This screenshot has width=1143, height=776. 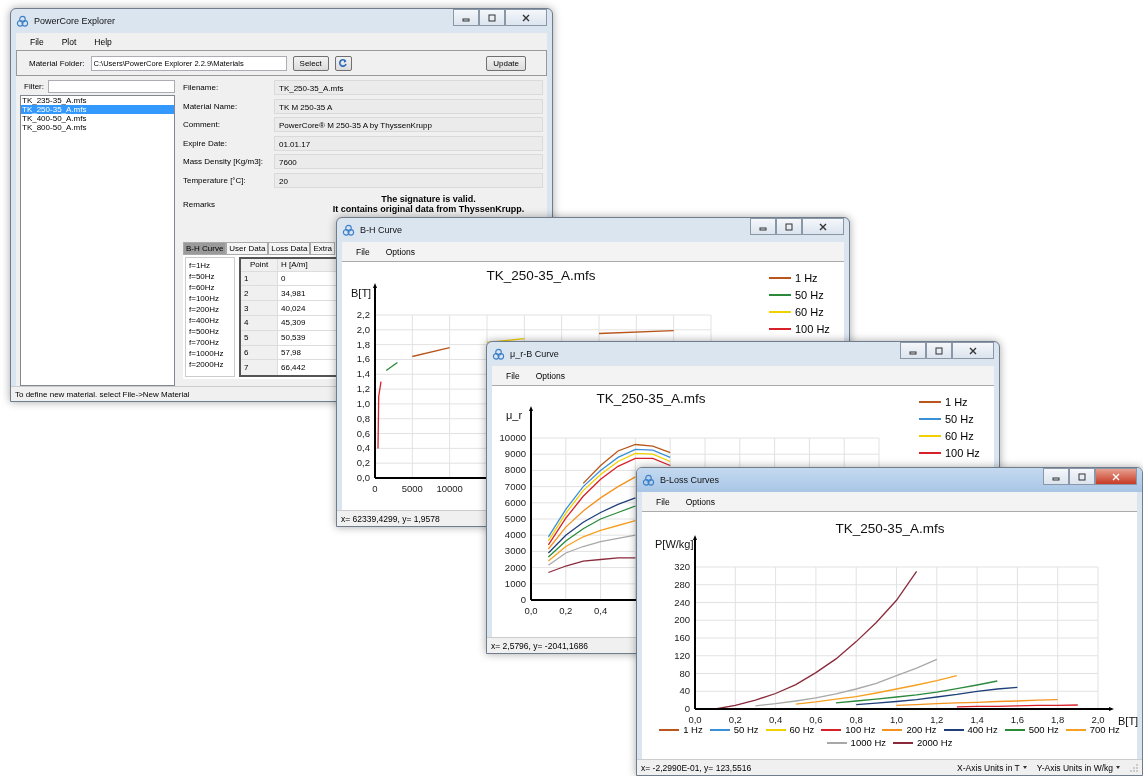 What do you see at coordinates (205, 248) in the screenshot?
I see `tab: B-H Curve` at bounding box center [205, 248].